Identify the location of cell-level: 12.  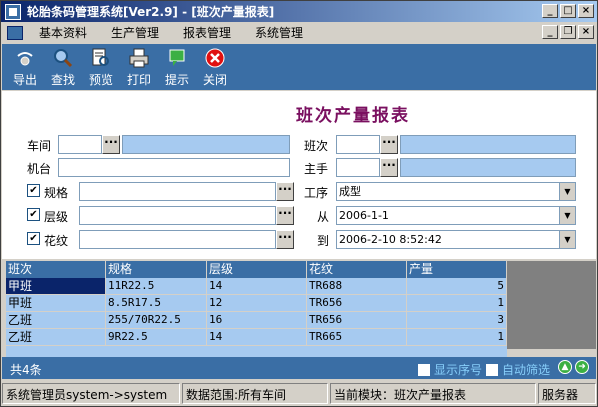
(257, 303).